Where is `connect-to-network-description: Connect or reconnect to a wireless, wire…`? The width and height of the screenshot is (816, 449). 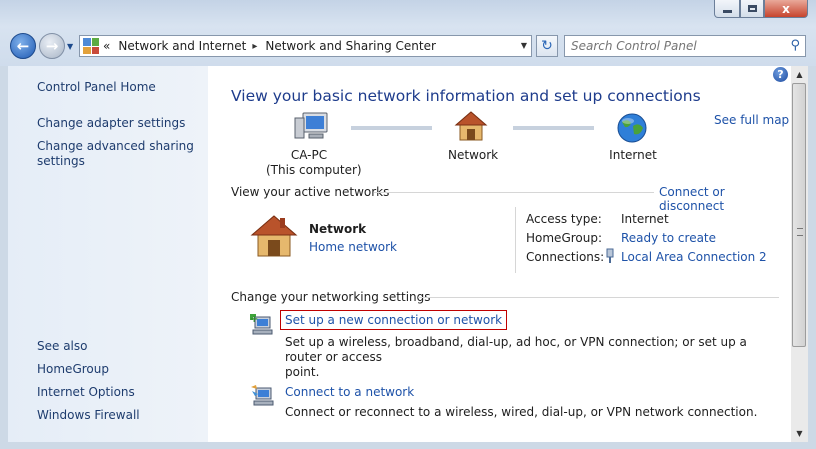 connect-to-network-description: Connect or reconnect to a wireless, wire… is located at coordinates (521, 412).